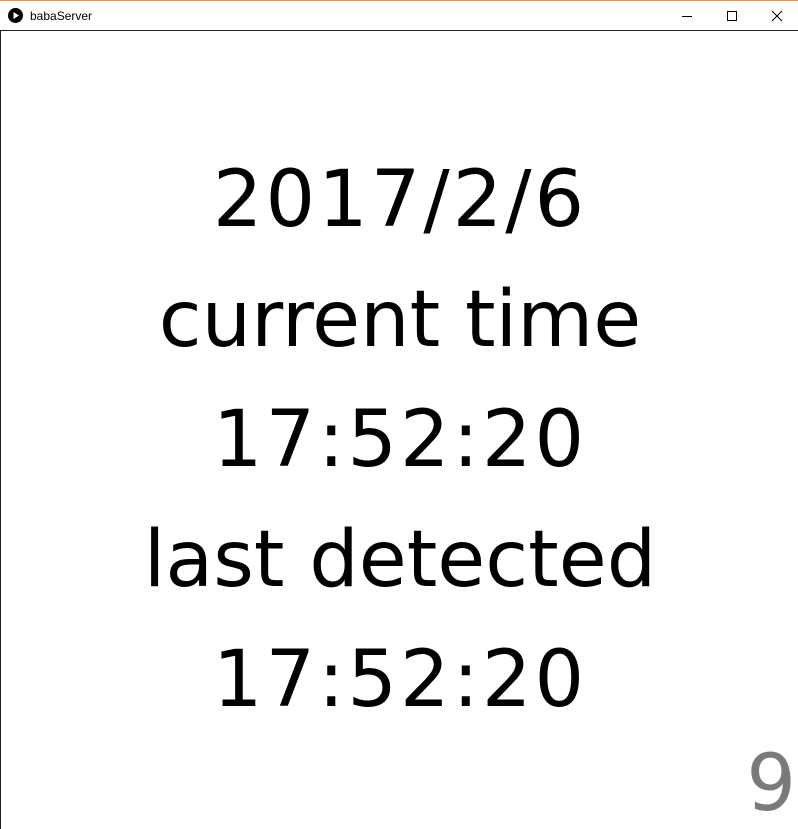 The width and height of the screenshot is (798, 829). Describe the element at coordinates (61, 16) in the screenshot. I see `window-title: babaServer` at that location.